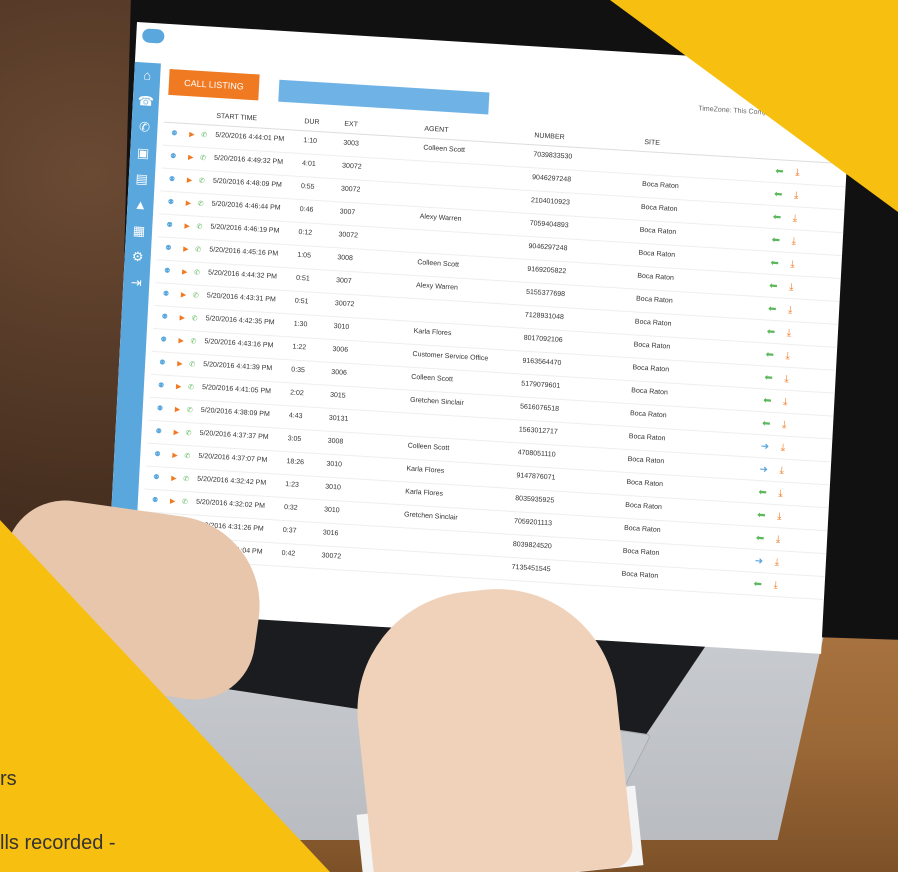  I want to click on cell-duration: 0:35, so click(298, 370).